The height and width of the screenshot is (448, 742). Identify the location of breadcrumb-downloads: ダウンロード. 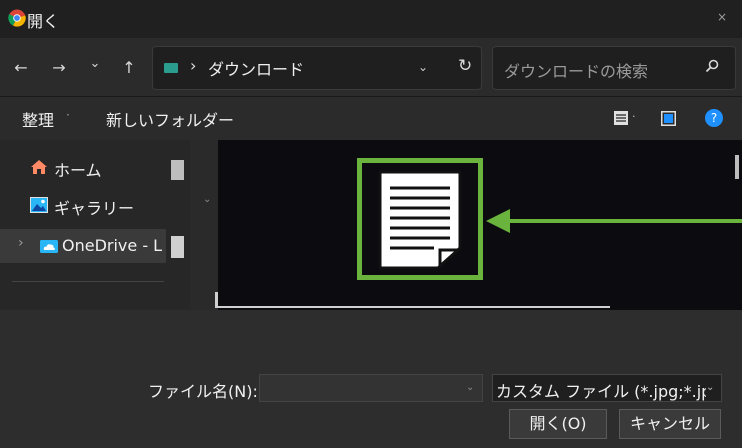
(256, 68).